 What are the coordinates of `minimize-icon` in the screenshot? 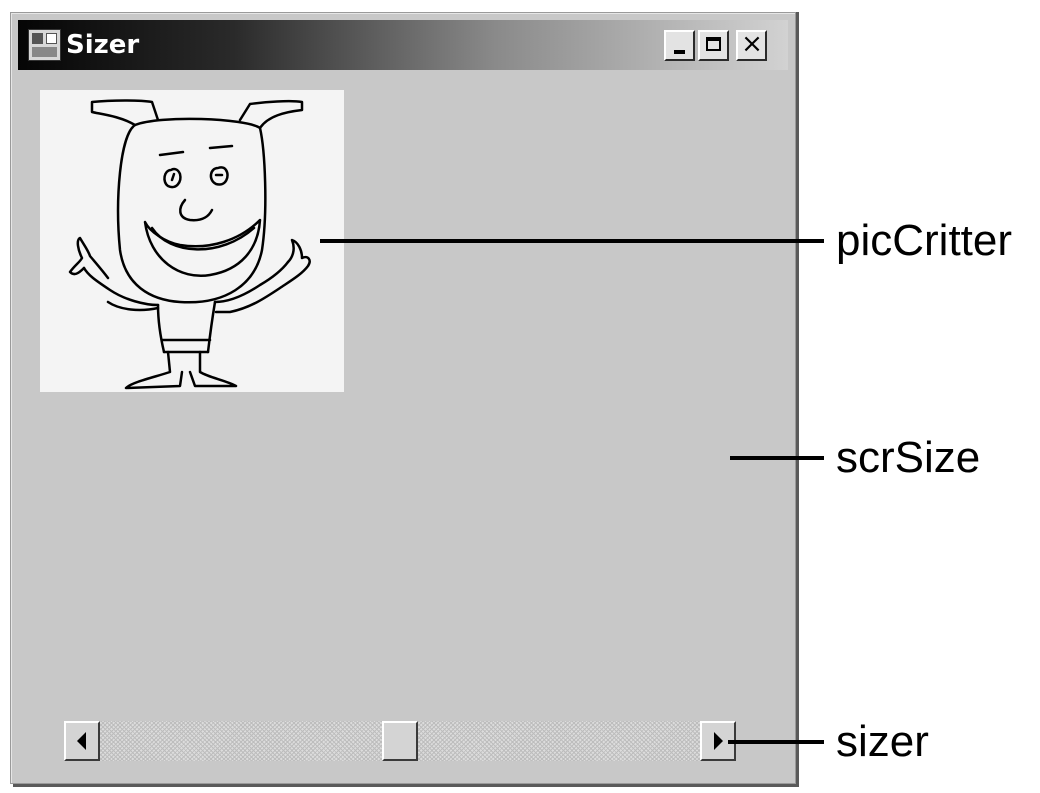 It's located at (679, 52).